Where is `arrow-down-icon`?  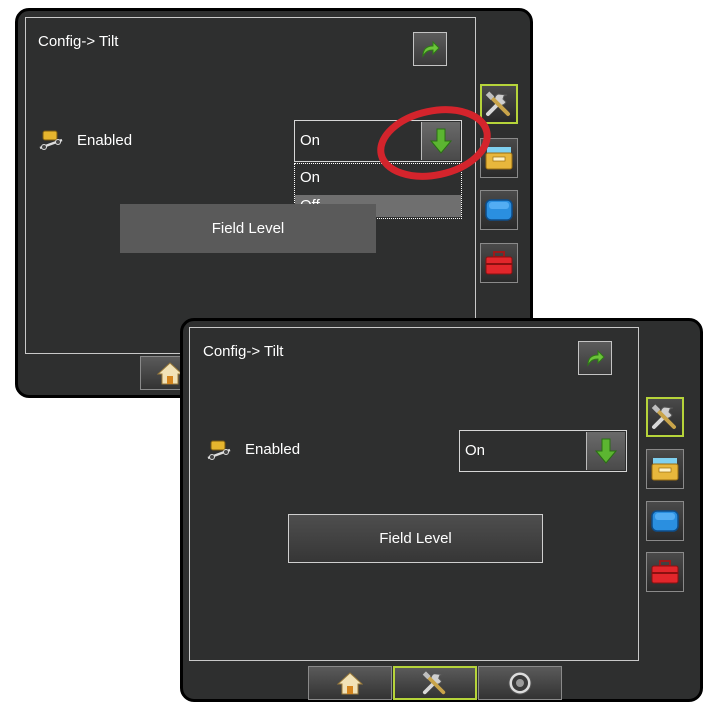 arrow-down-icon is located at coordinates (606, 451).